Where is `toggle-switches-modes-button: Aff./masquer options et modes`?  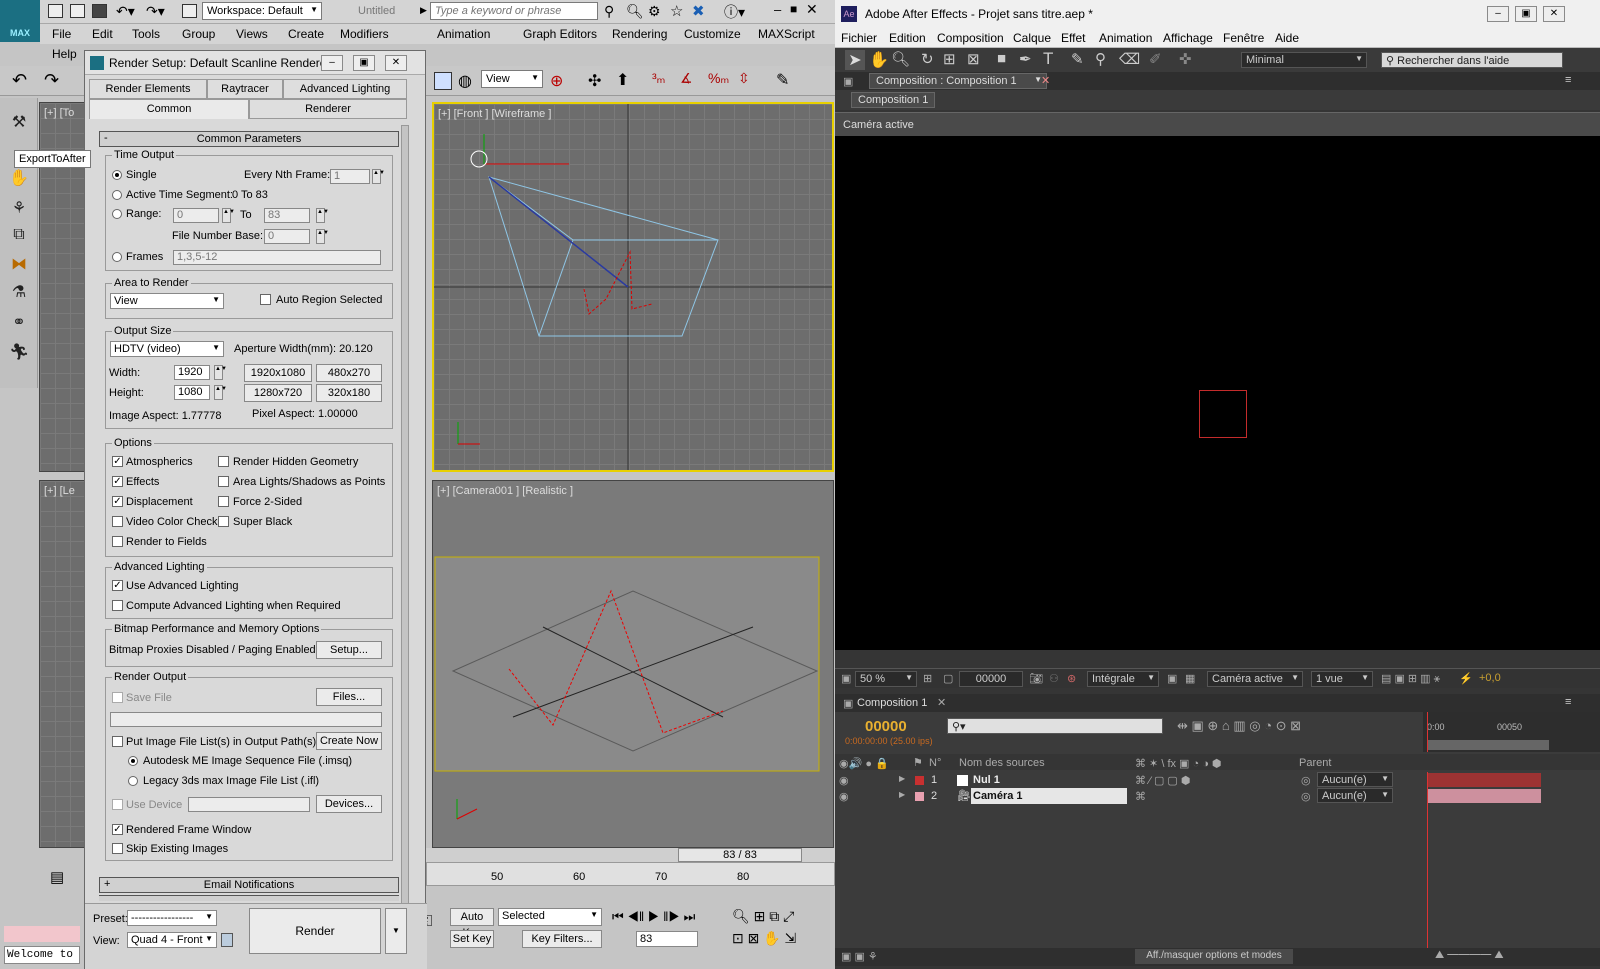 toggle-switches-modes-button: Aff./masquer options et modes is located at coordinates (1214, 956).